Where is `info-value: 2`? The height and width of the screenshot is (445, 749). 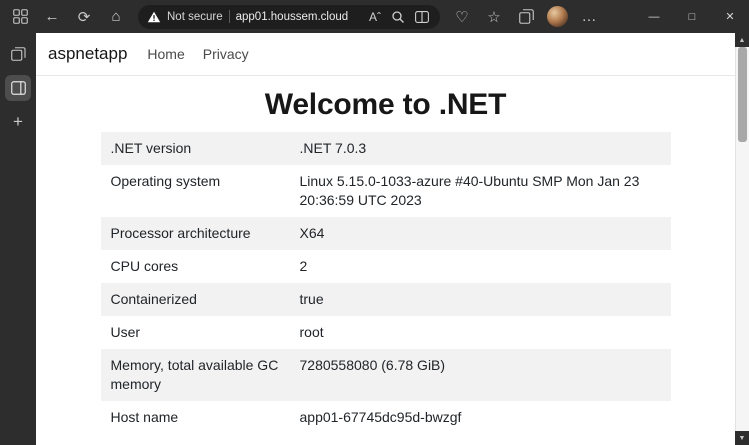 info-value: 2 is located at coordinates (303, 266).